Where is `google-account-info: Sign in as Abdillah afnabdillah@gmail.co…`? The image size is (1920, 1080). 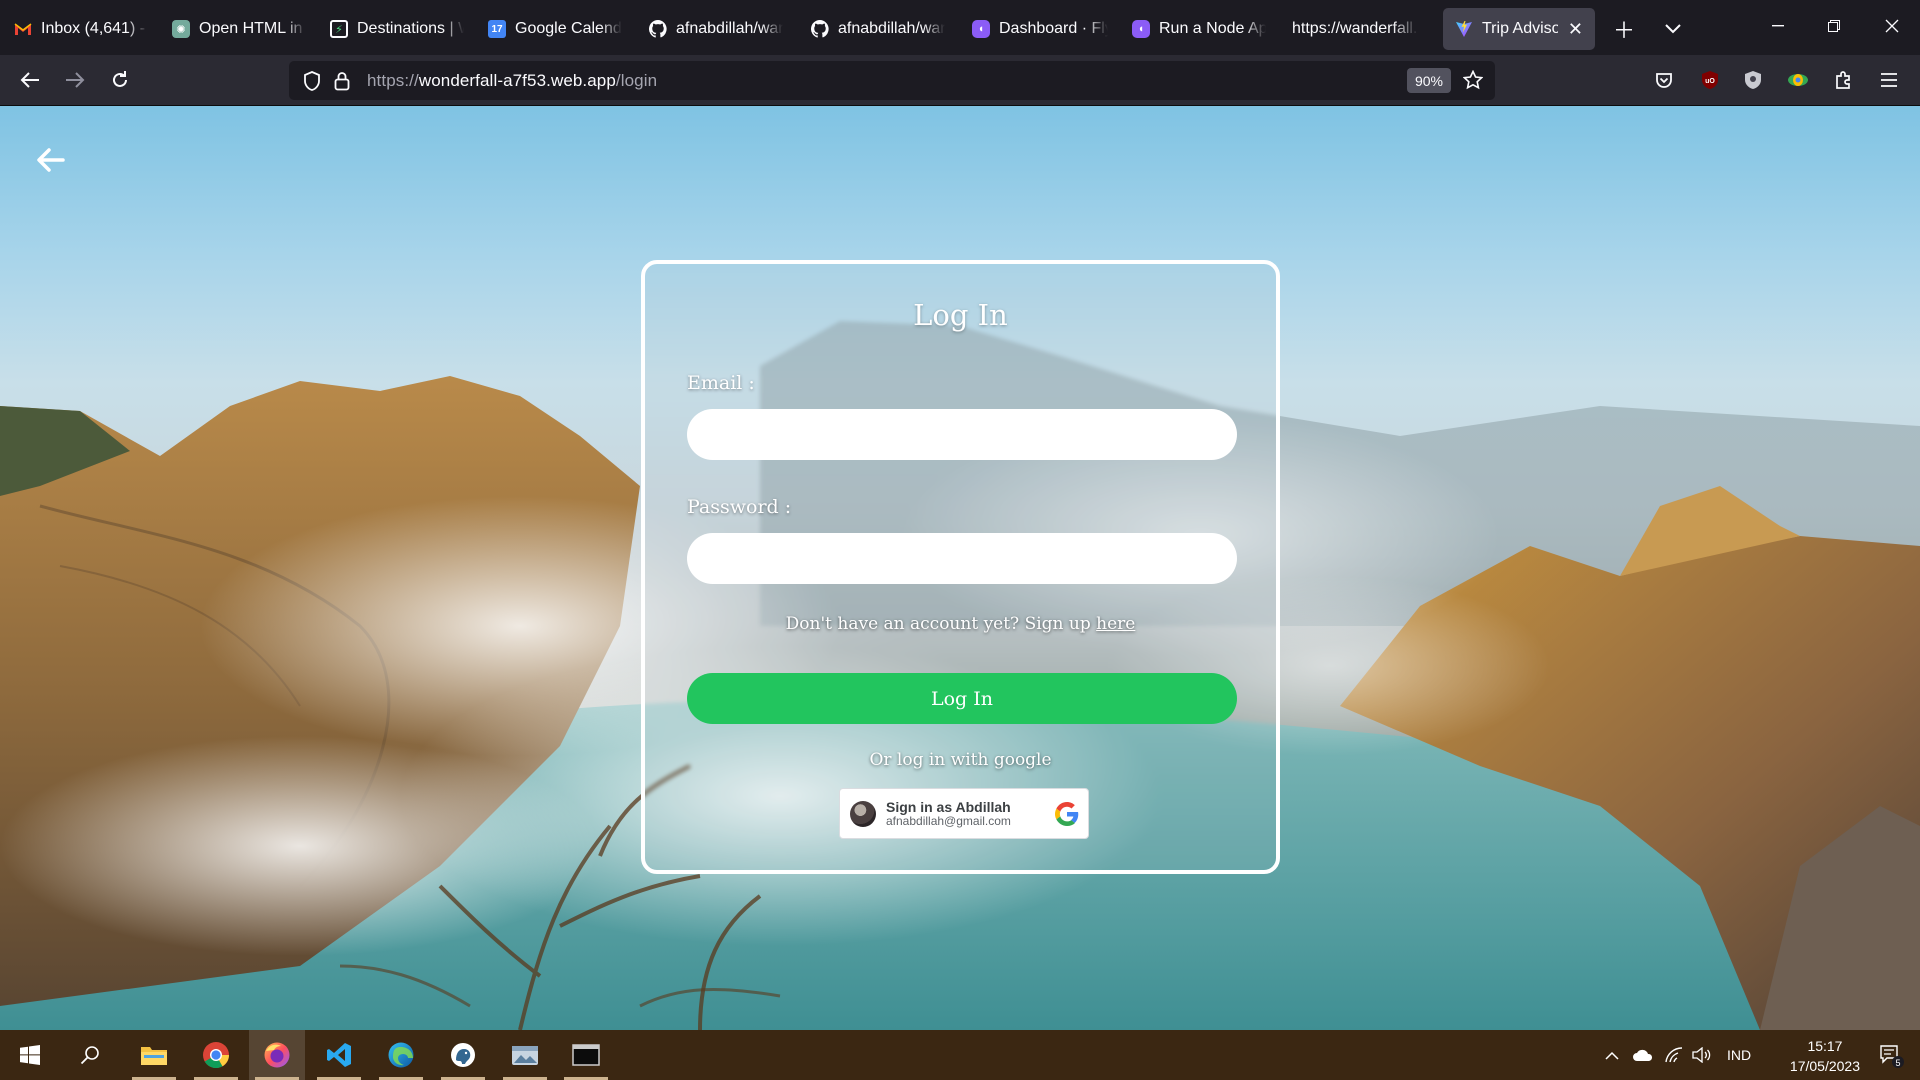
google-account-info: Sign in as Abdillah afnabdillah@gmail.co… is located at coordinates (948, 814).